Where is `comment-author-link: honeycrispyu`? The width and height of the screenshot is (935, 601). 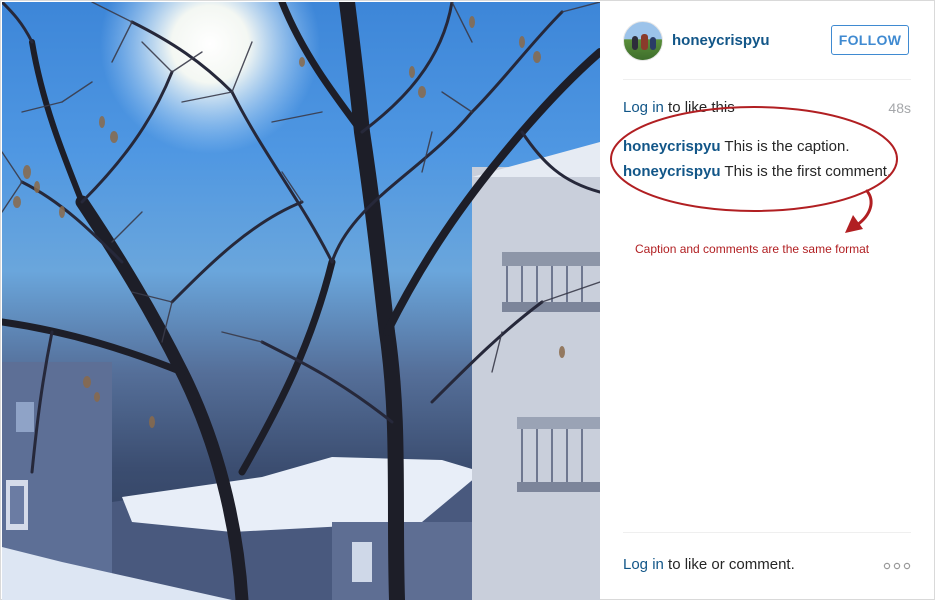
comment-author-link: honeycrispyu is located at coordinates (672, 171).